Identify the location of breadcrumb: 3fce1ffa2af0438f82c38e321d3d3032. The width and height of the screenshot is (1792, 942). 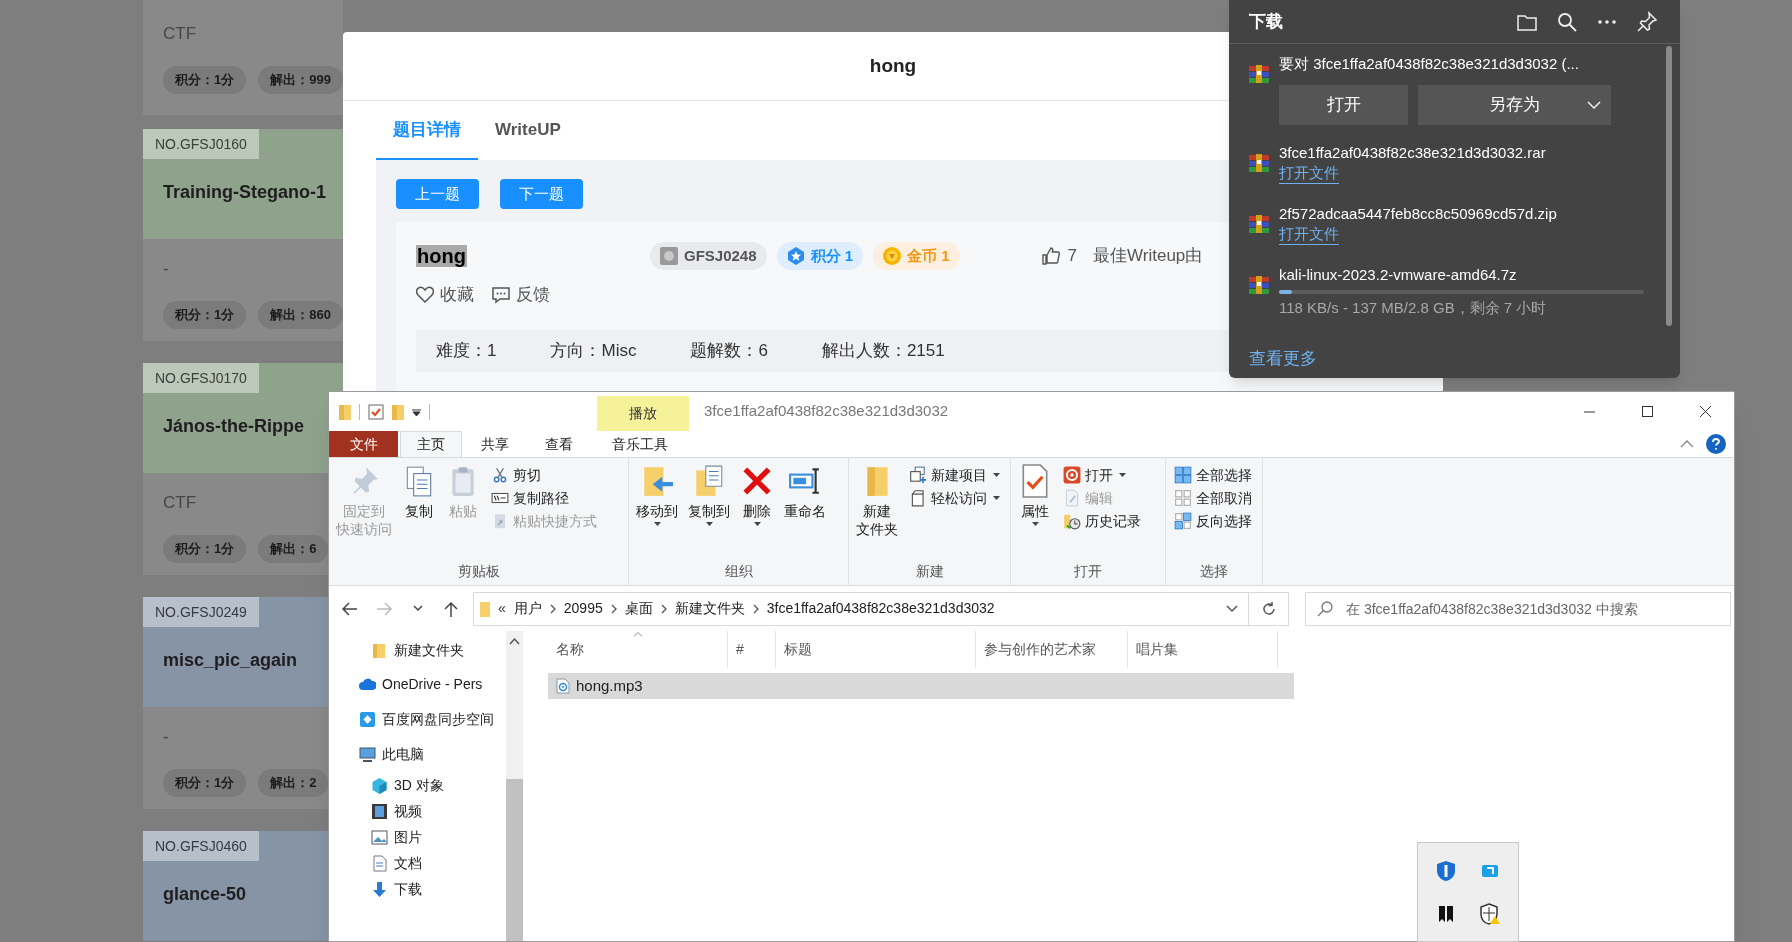
(880, 608).